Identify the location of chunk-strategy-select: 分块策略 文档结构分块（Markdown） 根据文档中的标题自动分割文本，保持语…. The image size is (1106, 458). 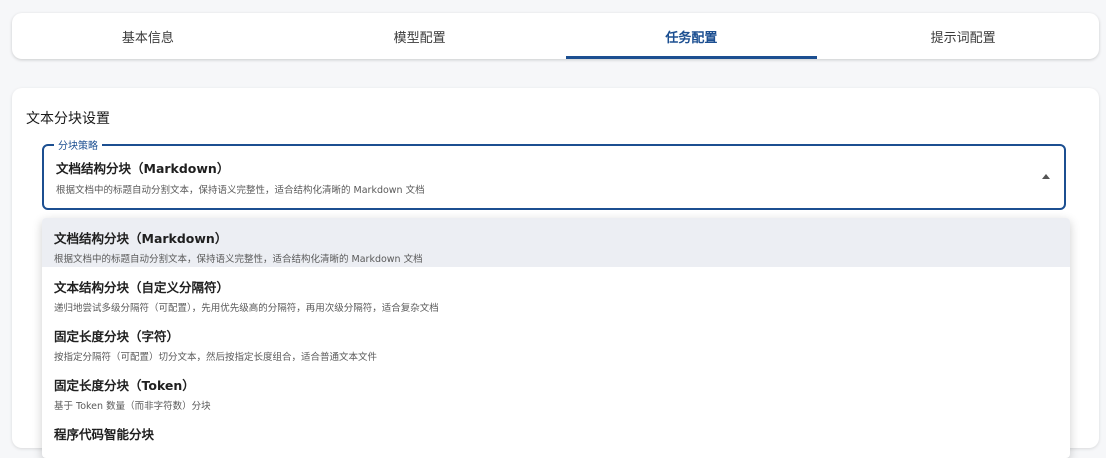
(554, 173).